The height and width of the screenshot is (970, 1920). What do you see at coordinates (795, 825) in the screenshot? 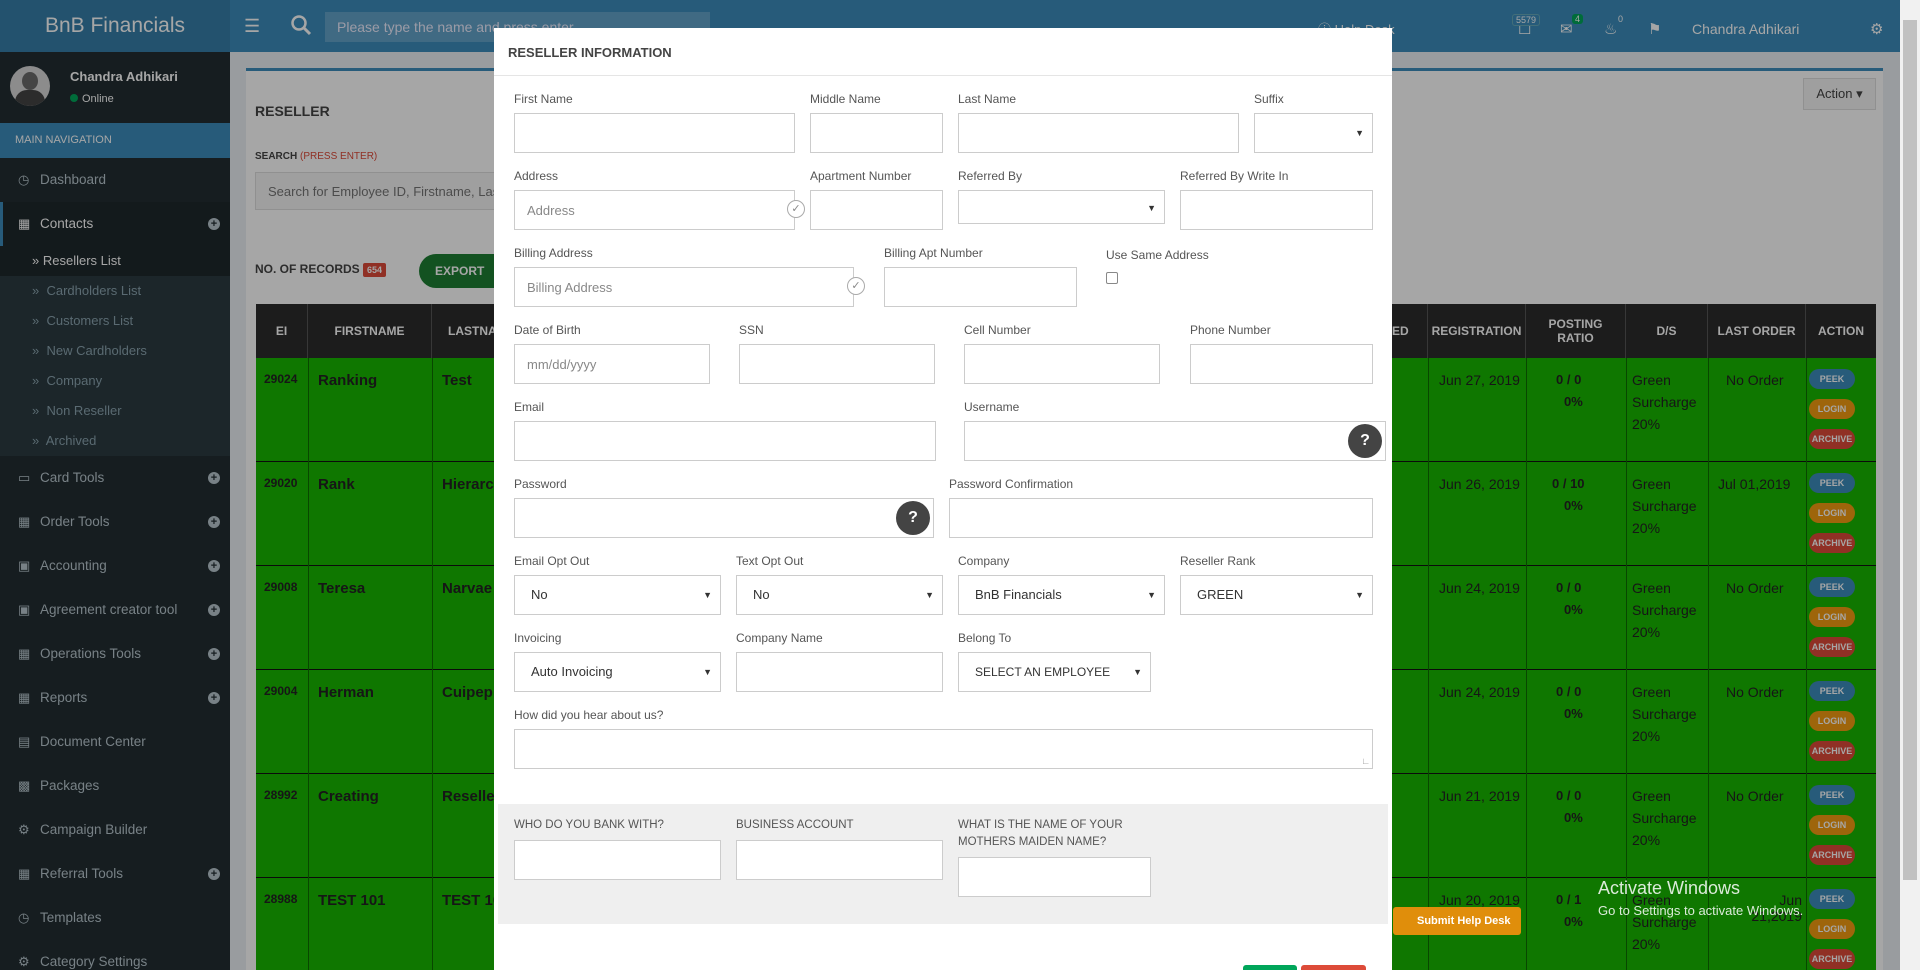
I see `business-account-label: BUSINESS ACCOUNT` at bounding box center [795, 825].